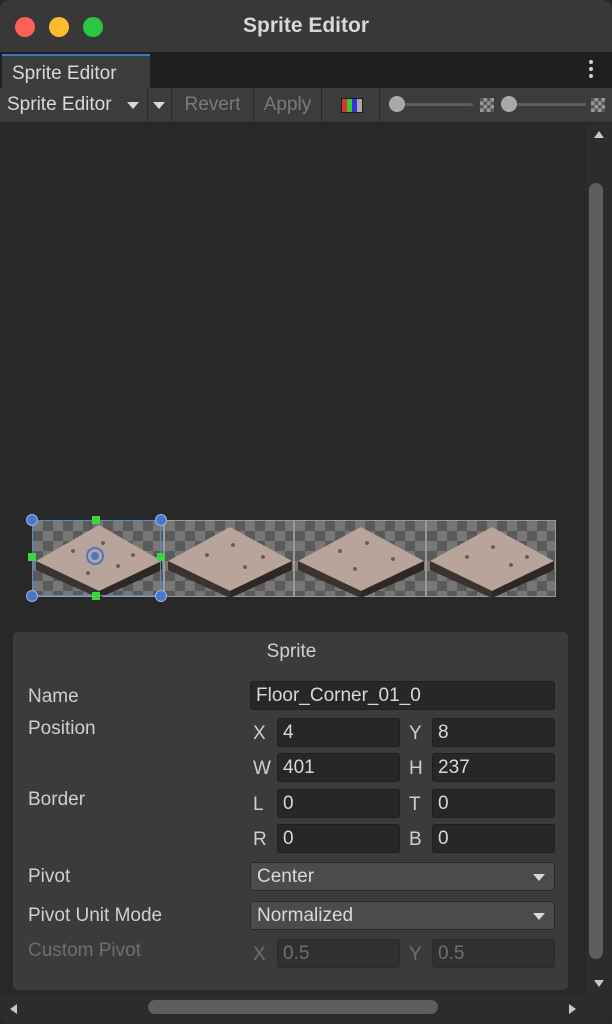  I want to click on resize-handle-bottom-right, so click(161, 596).